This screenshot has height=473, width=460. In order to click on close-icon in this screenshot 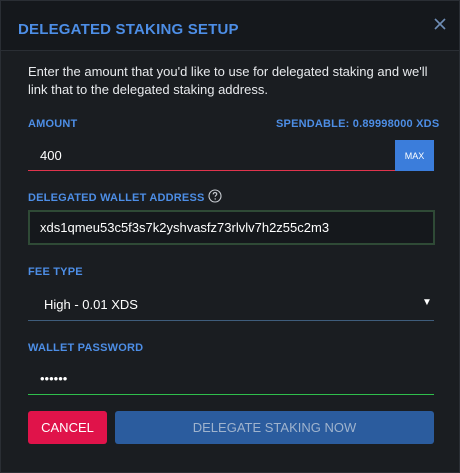, I will do `click(440, 24)`.